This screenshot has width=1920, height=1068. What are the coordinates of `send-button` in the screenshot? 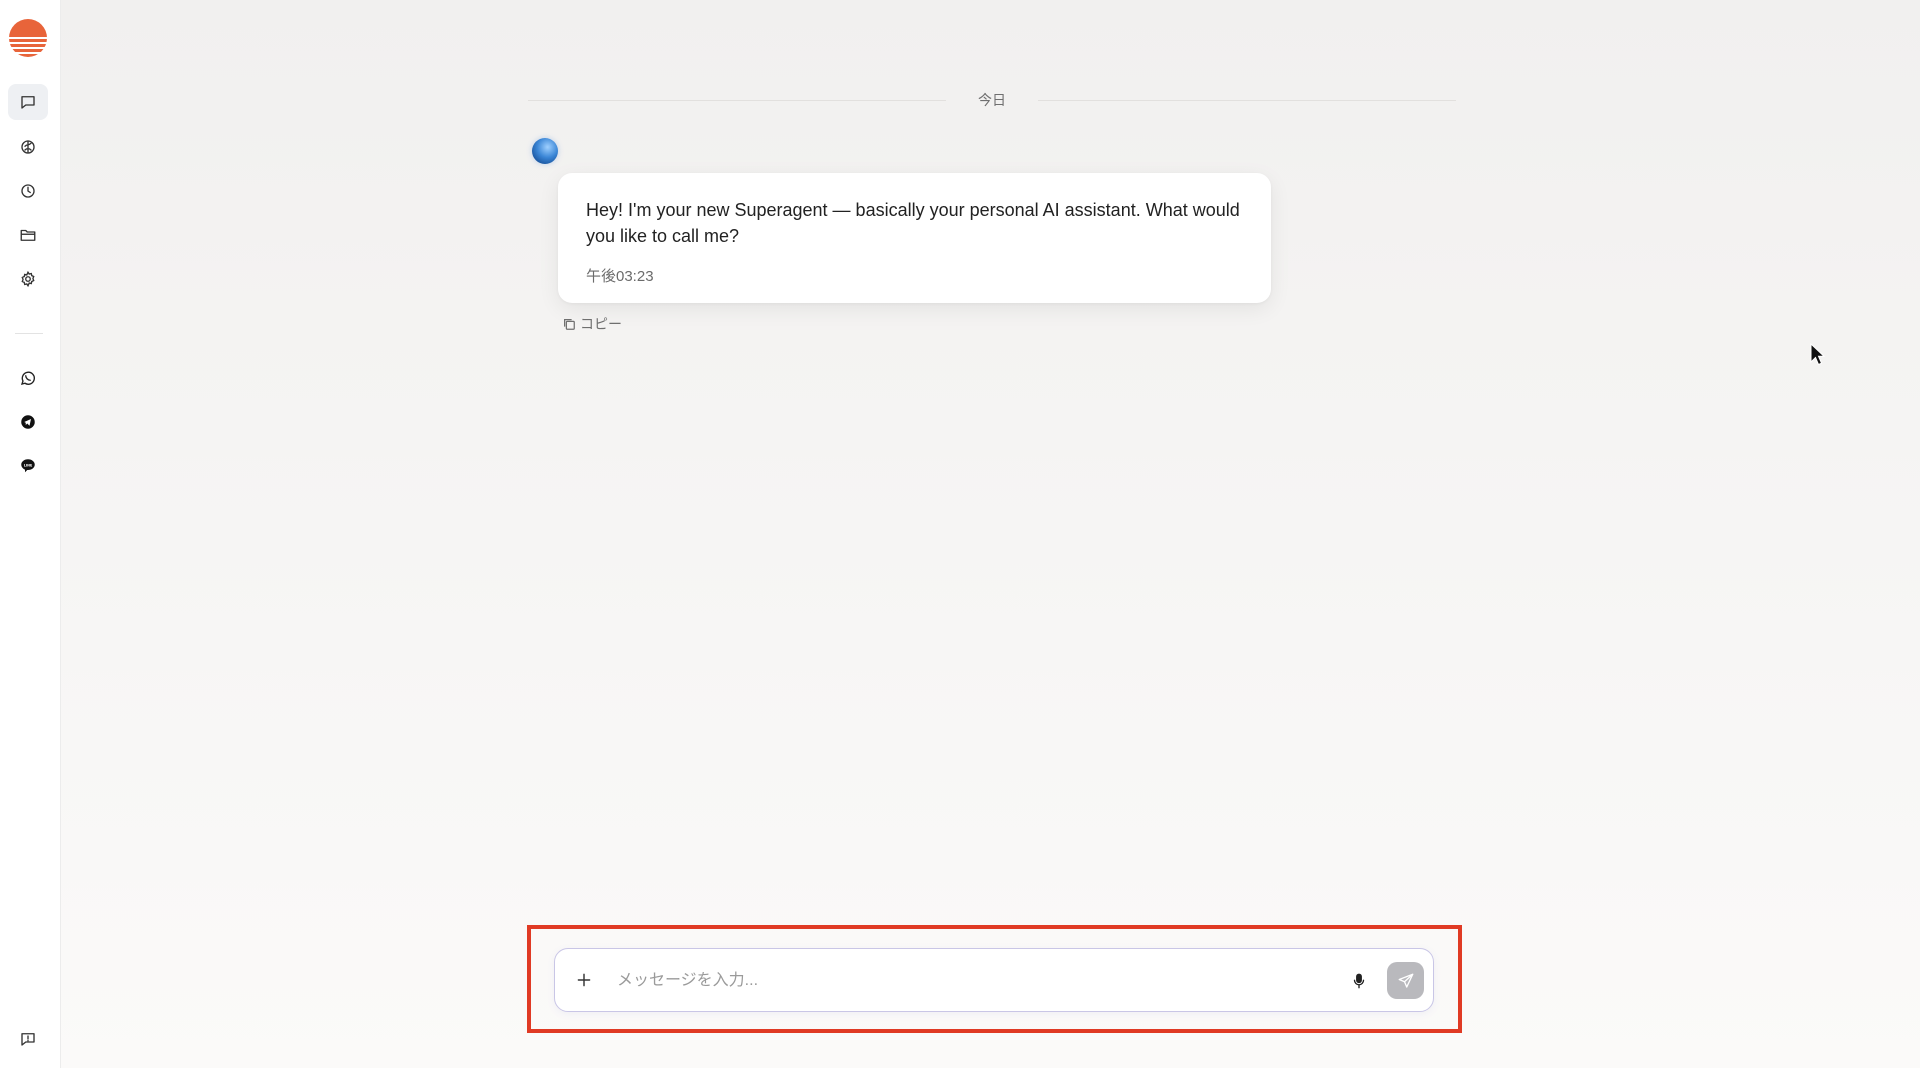 It's located at (1405, 980).